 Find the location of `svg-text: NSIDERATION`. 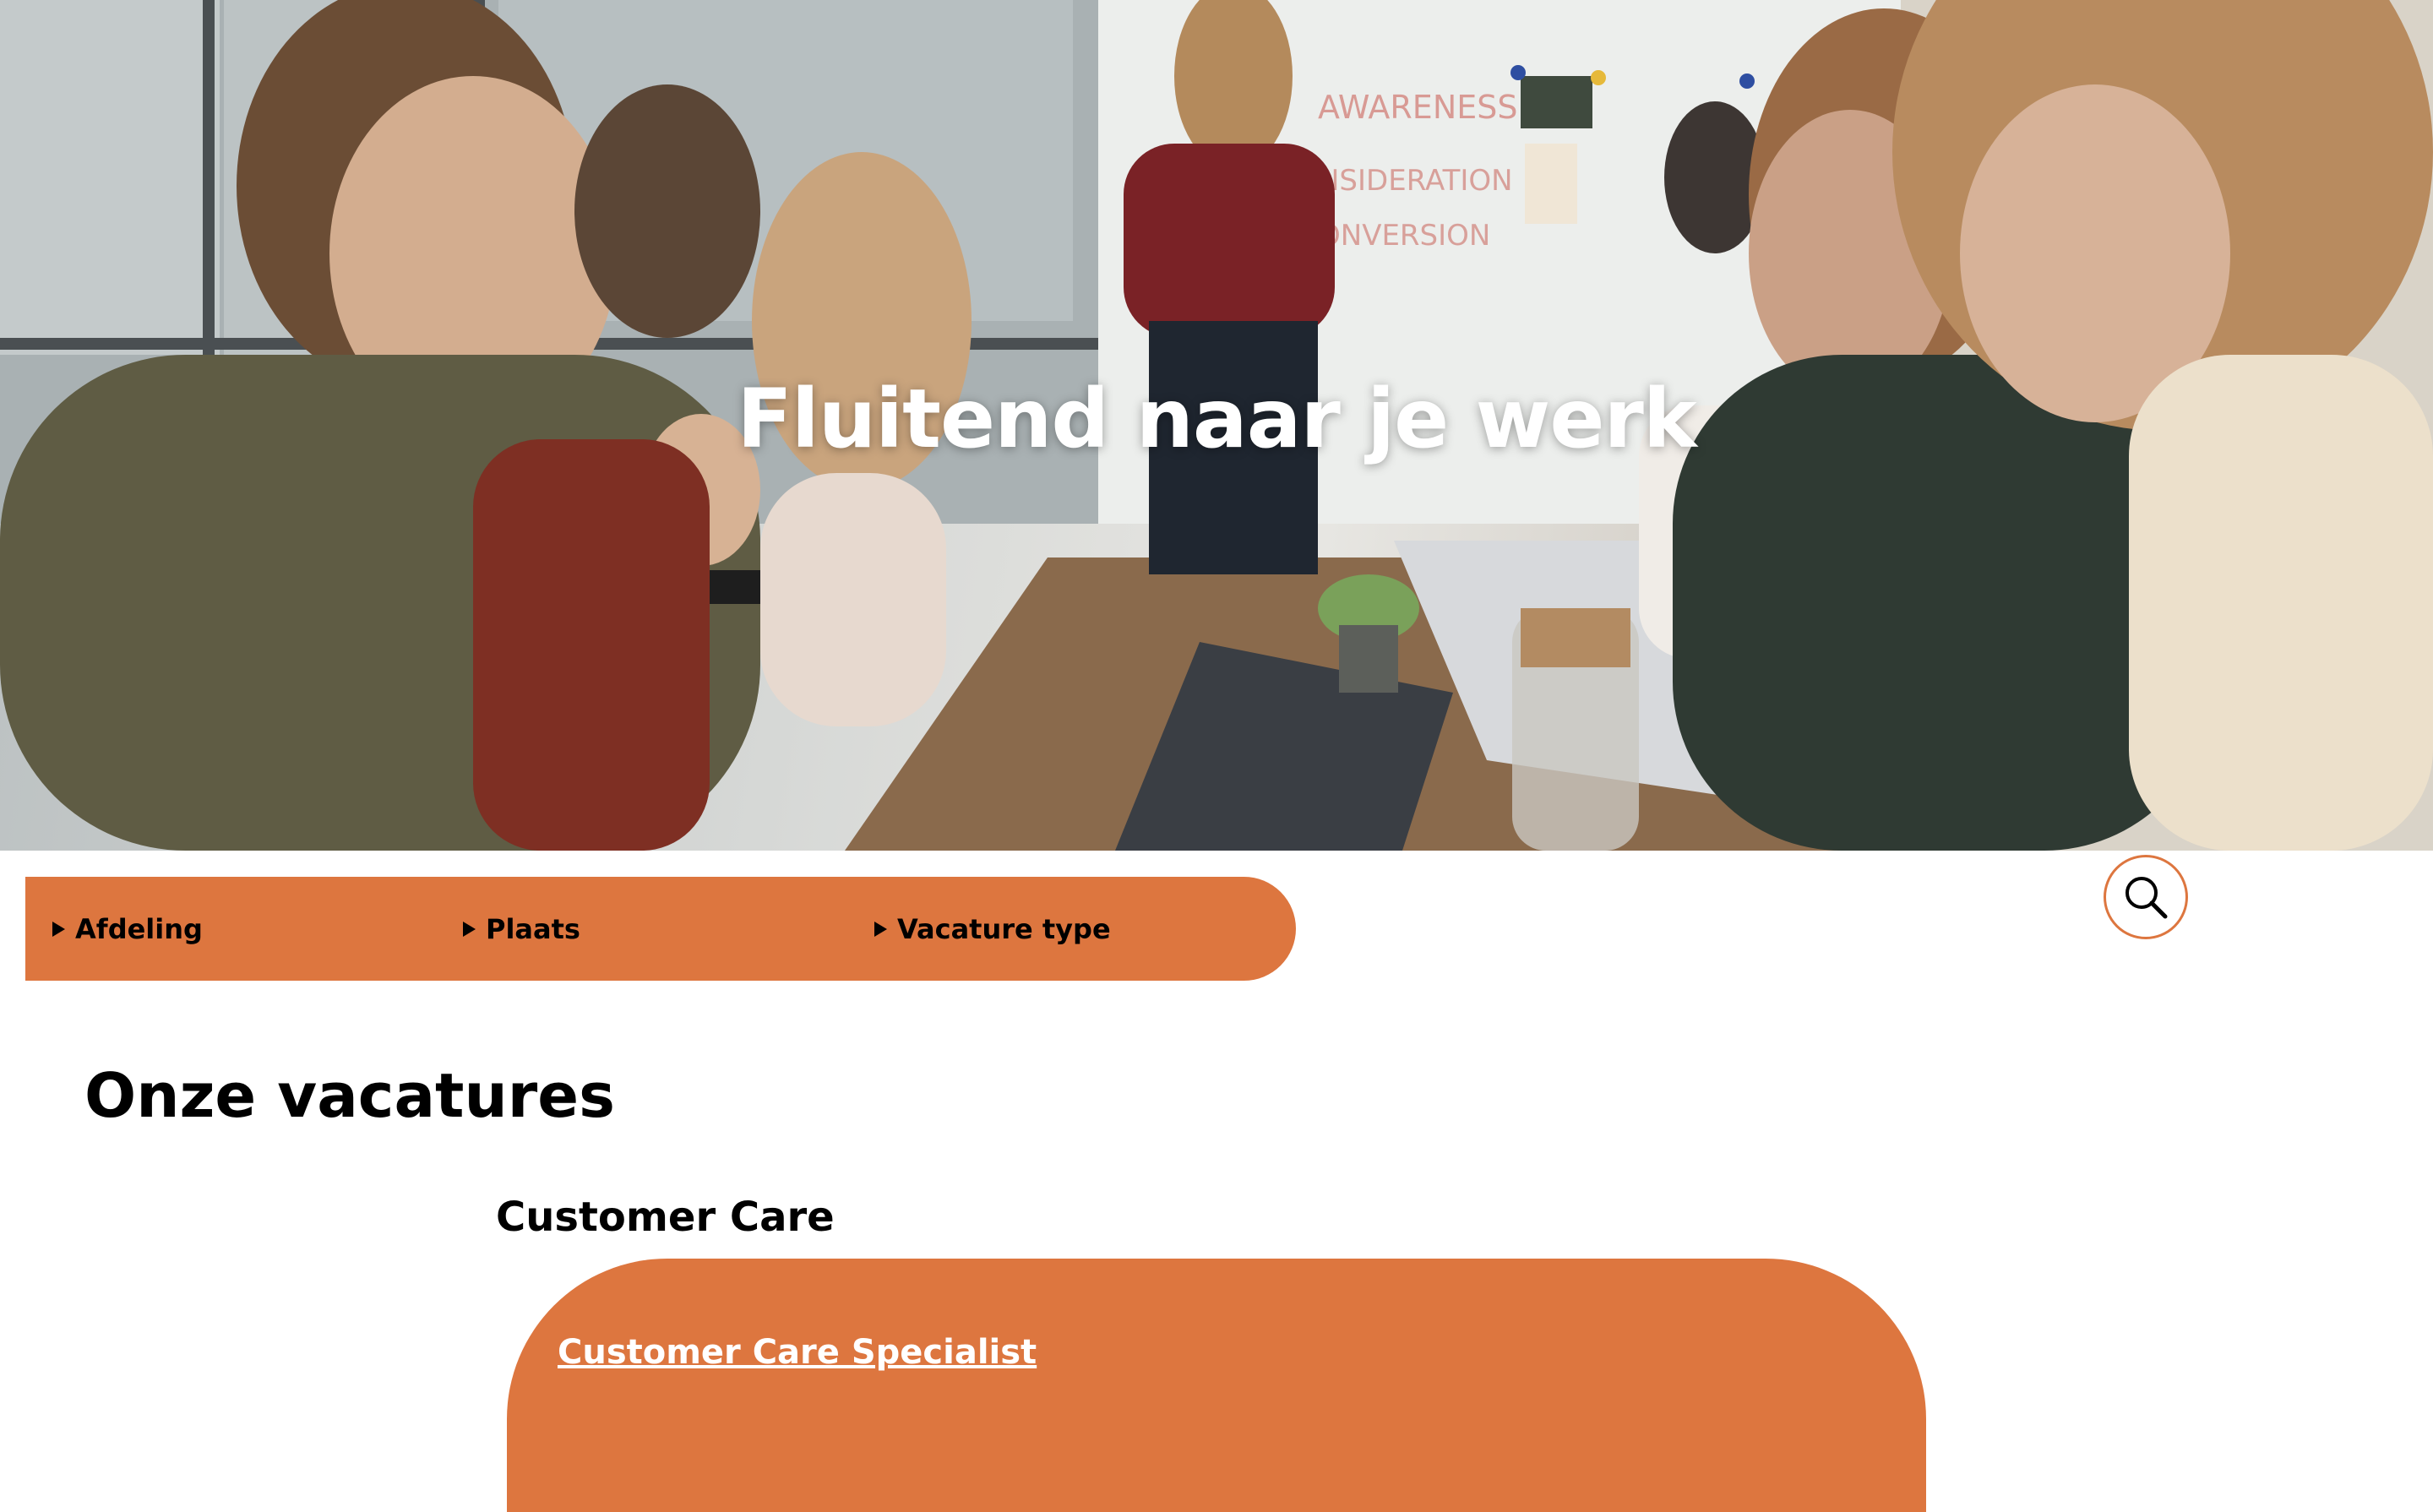

svg-text: NSIDERATION is located at coordinates (1416, 181).